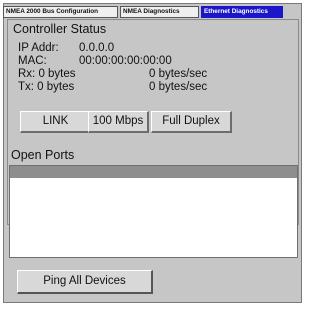  Describe the element at coordinates (191, 122) in the screenshot. I see `duplex-indicator: Full Duplex` at that location.